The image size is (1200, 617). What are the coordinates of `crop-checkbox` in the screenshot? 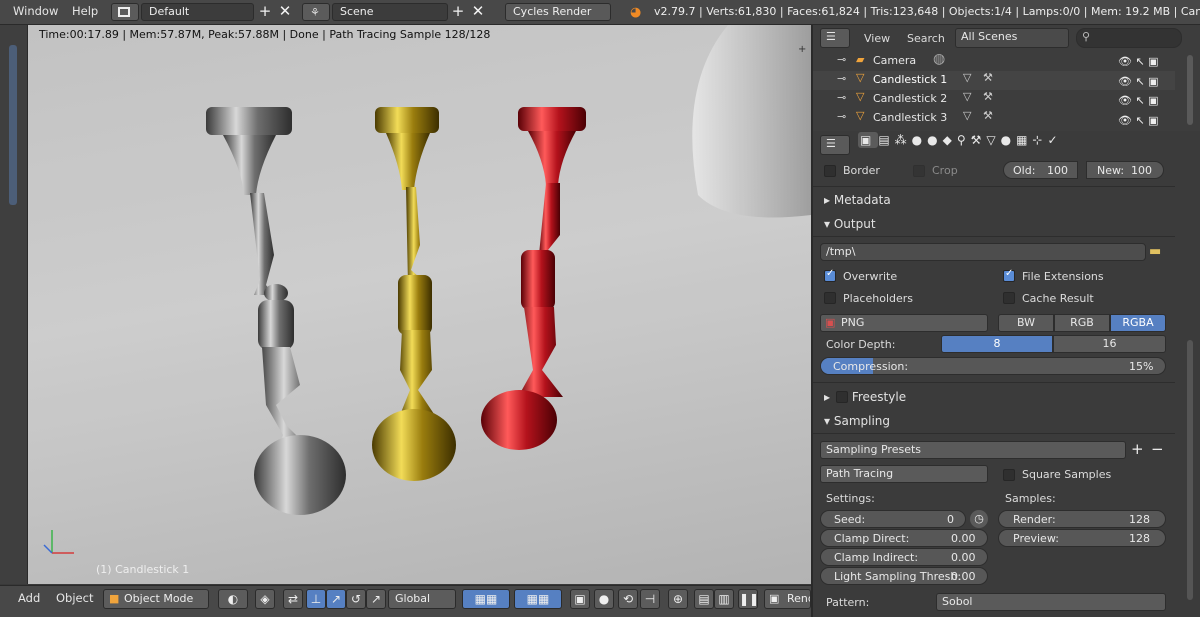 It's located at (919, 171).